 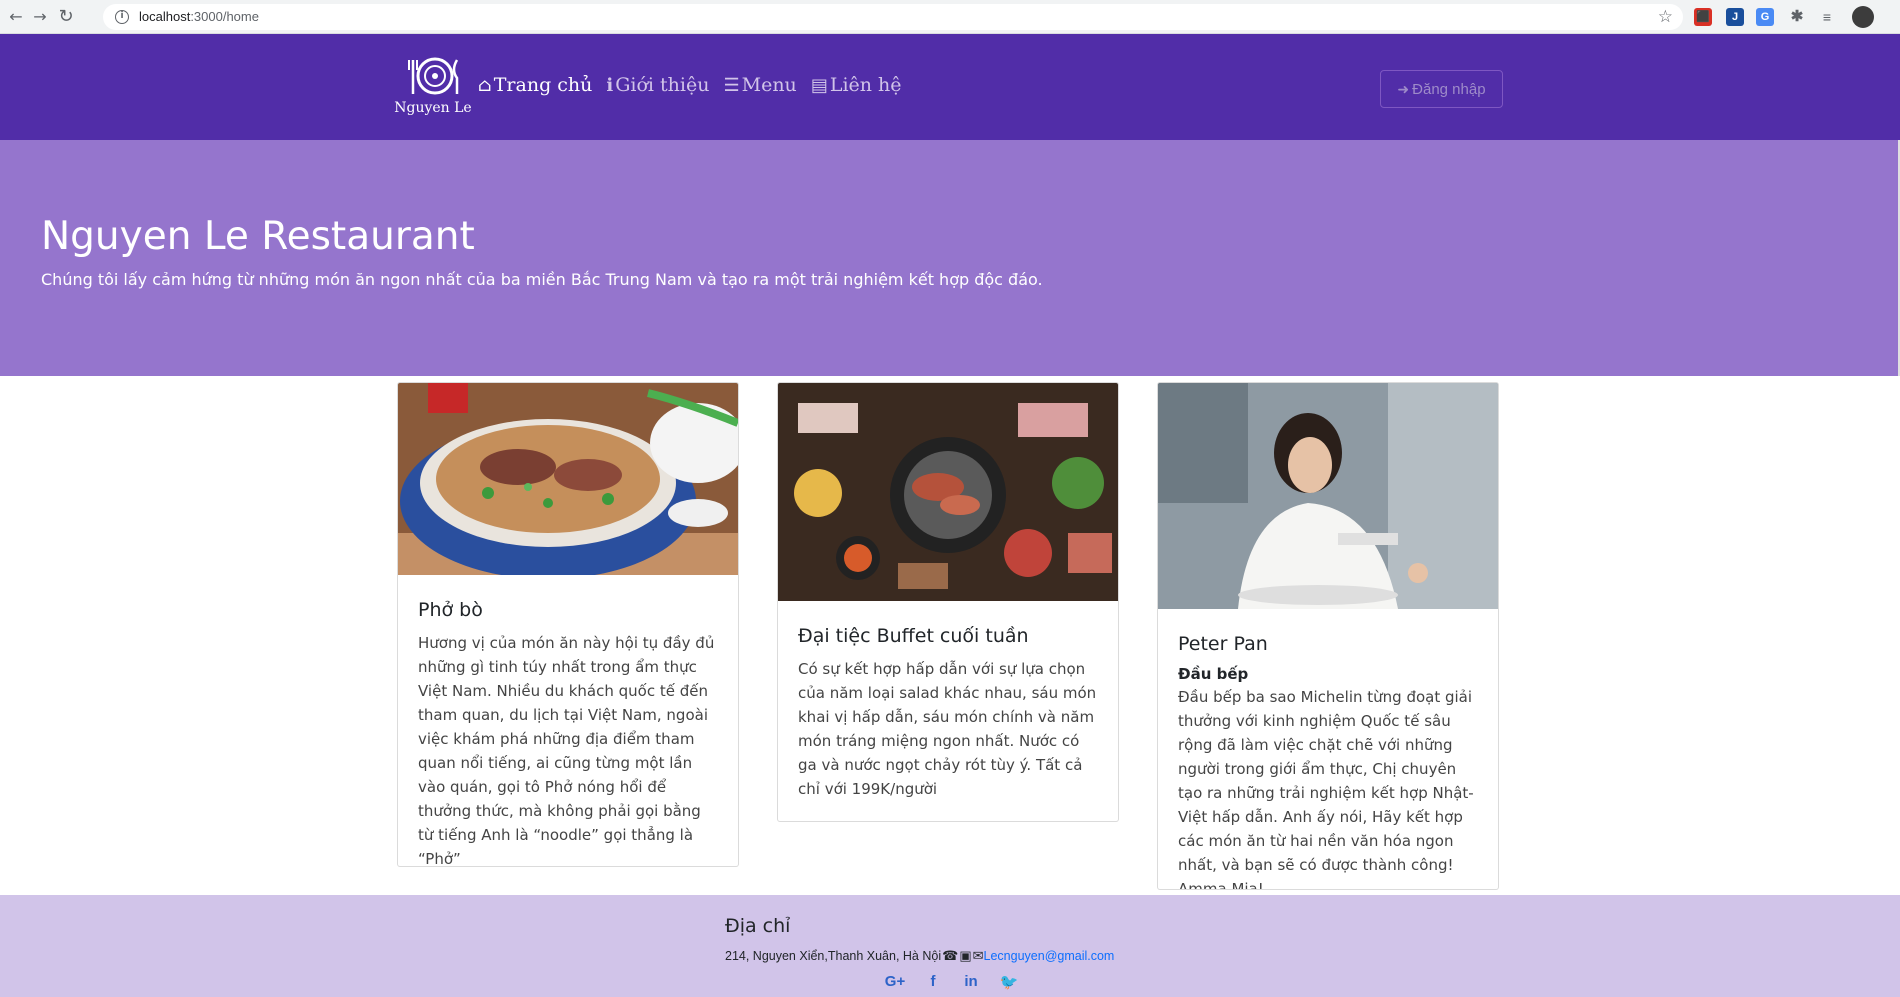 What do you see at coordinates (258, 236) in the screenshot?
I see `hero-title: Nguyen Le Restaurant` at bounding box center [258, 236].